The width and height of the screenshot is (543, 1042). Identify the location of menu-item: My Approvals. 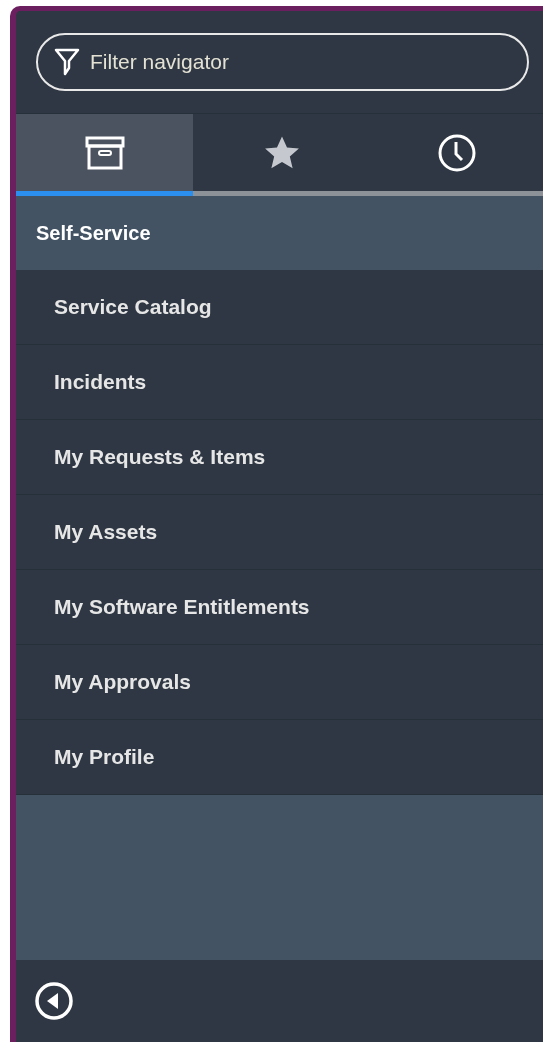
(279, 682).